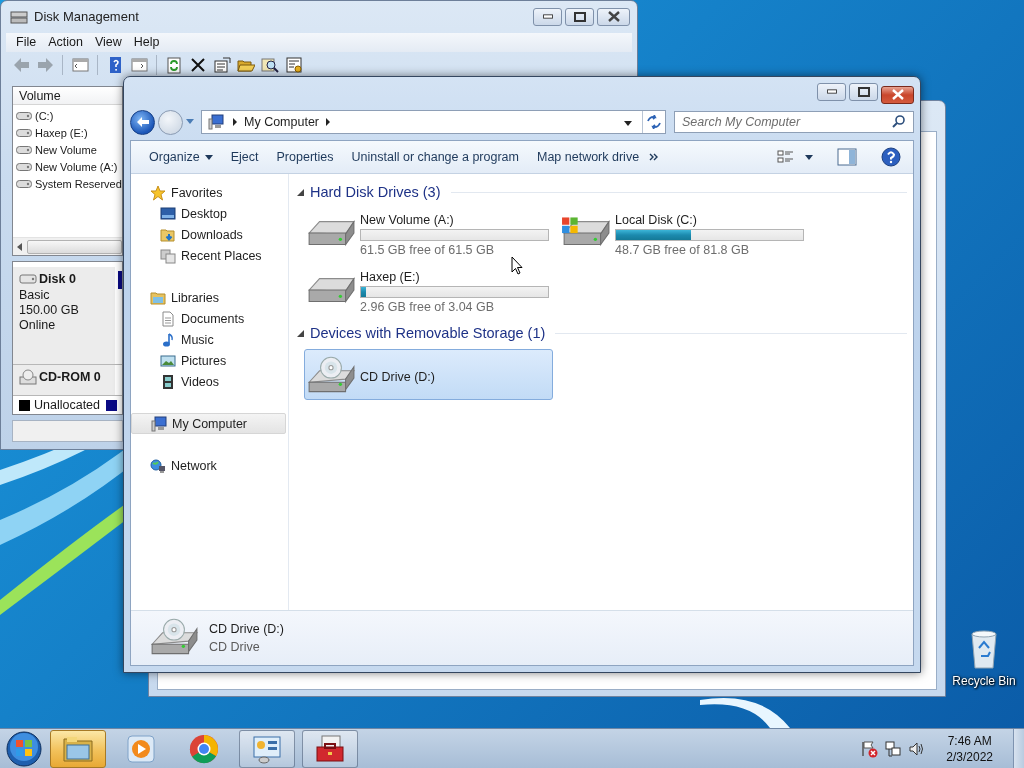  Describe the element at coordinates (969, 756) in the screenshot. I see `clock-date: 2/3/2022` at that location.